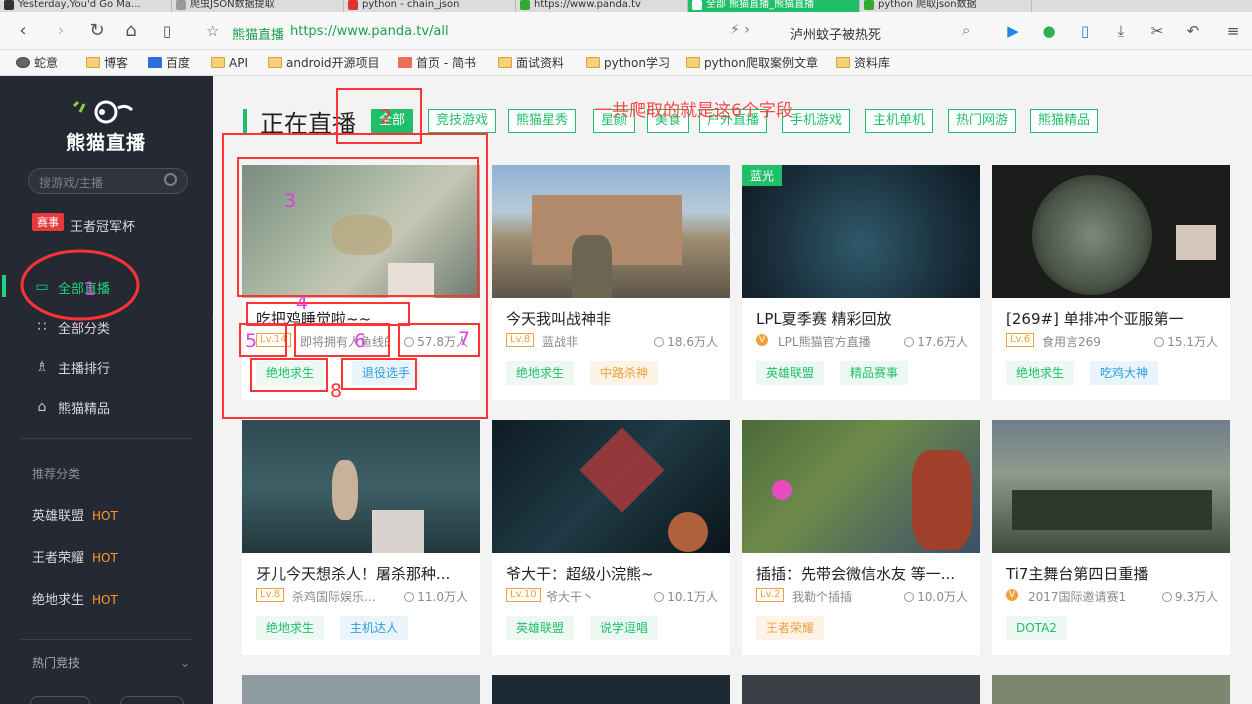 The width and height of the screenshot is (1252, 704). Describe the element at coordinates (833, 341) in the screenshot. I see `host-name: LPL熊猫官方直播` at that location.